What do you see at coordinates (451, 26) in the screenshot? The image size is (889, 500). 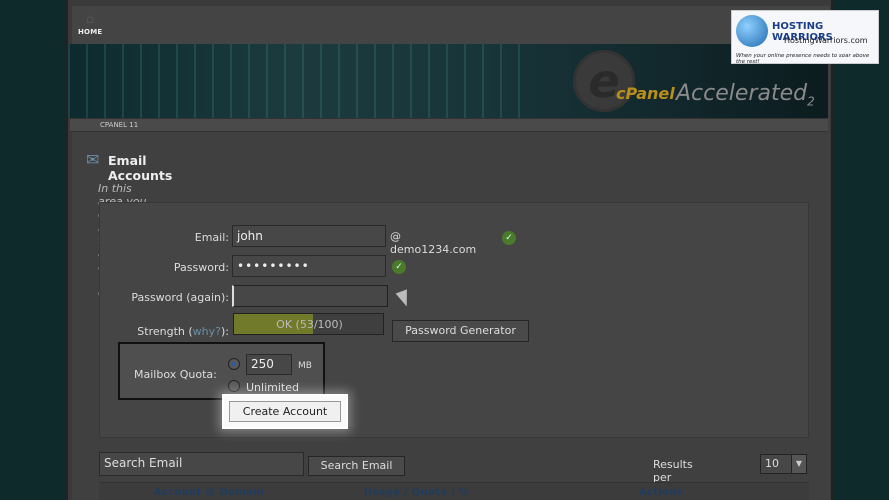 I see `top-nav: ⌂ HOME` at bounding box center [451, 26].